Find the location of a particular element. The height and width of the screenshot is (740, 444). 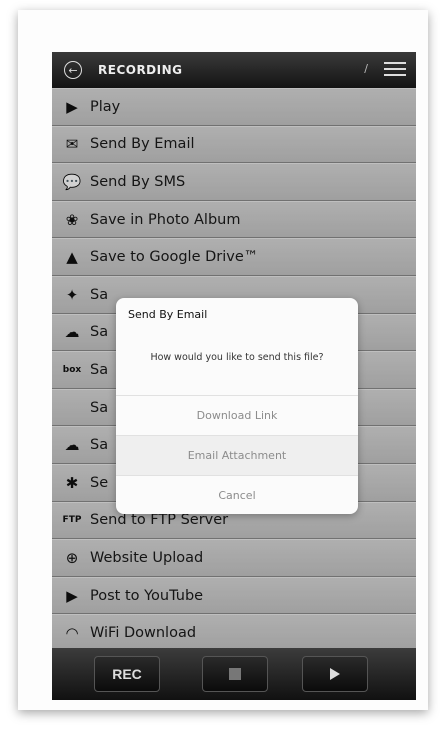

stop-button is located at coordinates (235, 674).